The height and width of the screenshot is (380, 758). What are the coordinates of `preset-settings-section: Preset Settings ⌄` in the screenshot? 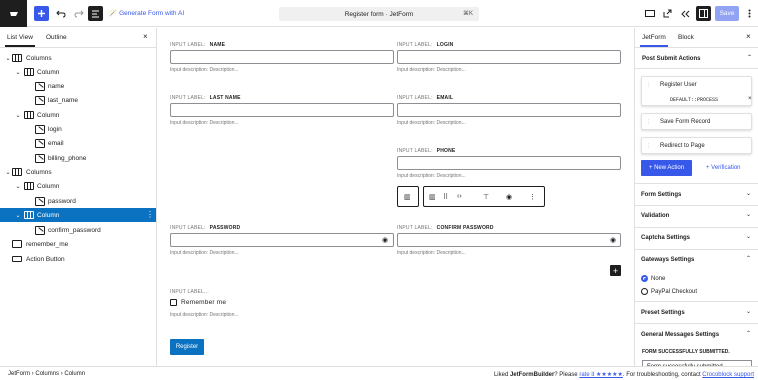 It's located at (696, 313).